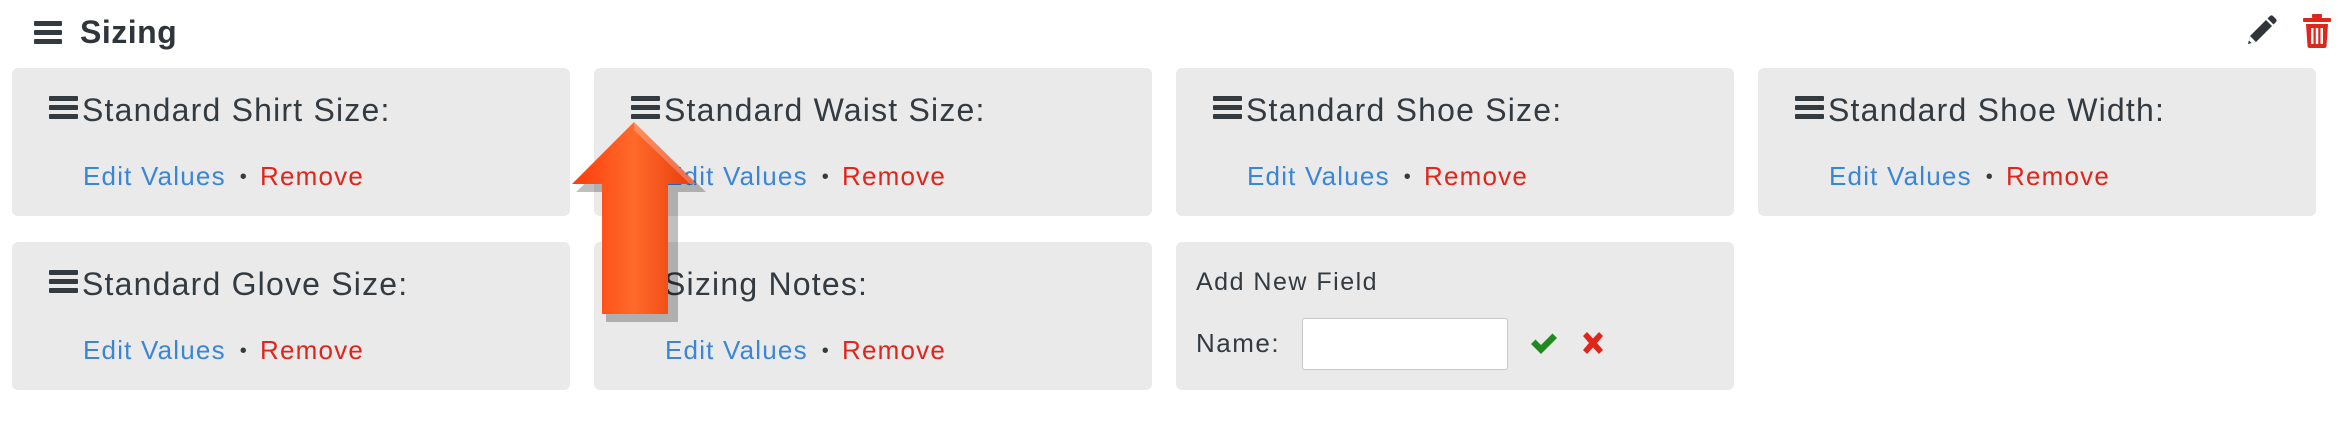 The image size is (2350, 432). What do you see at coordinates (639, 222) in the screenshot?
I see `up-arrow-icon` at bounding box center [639, 222].